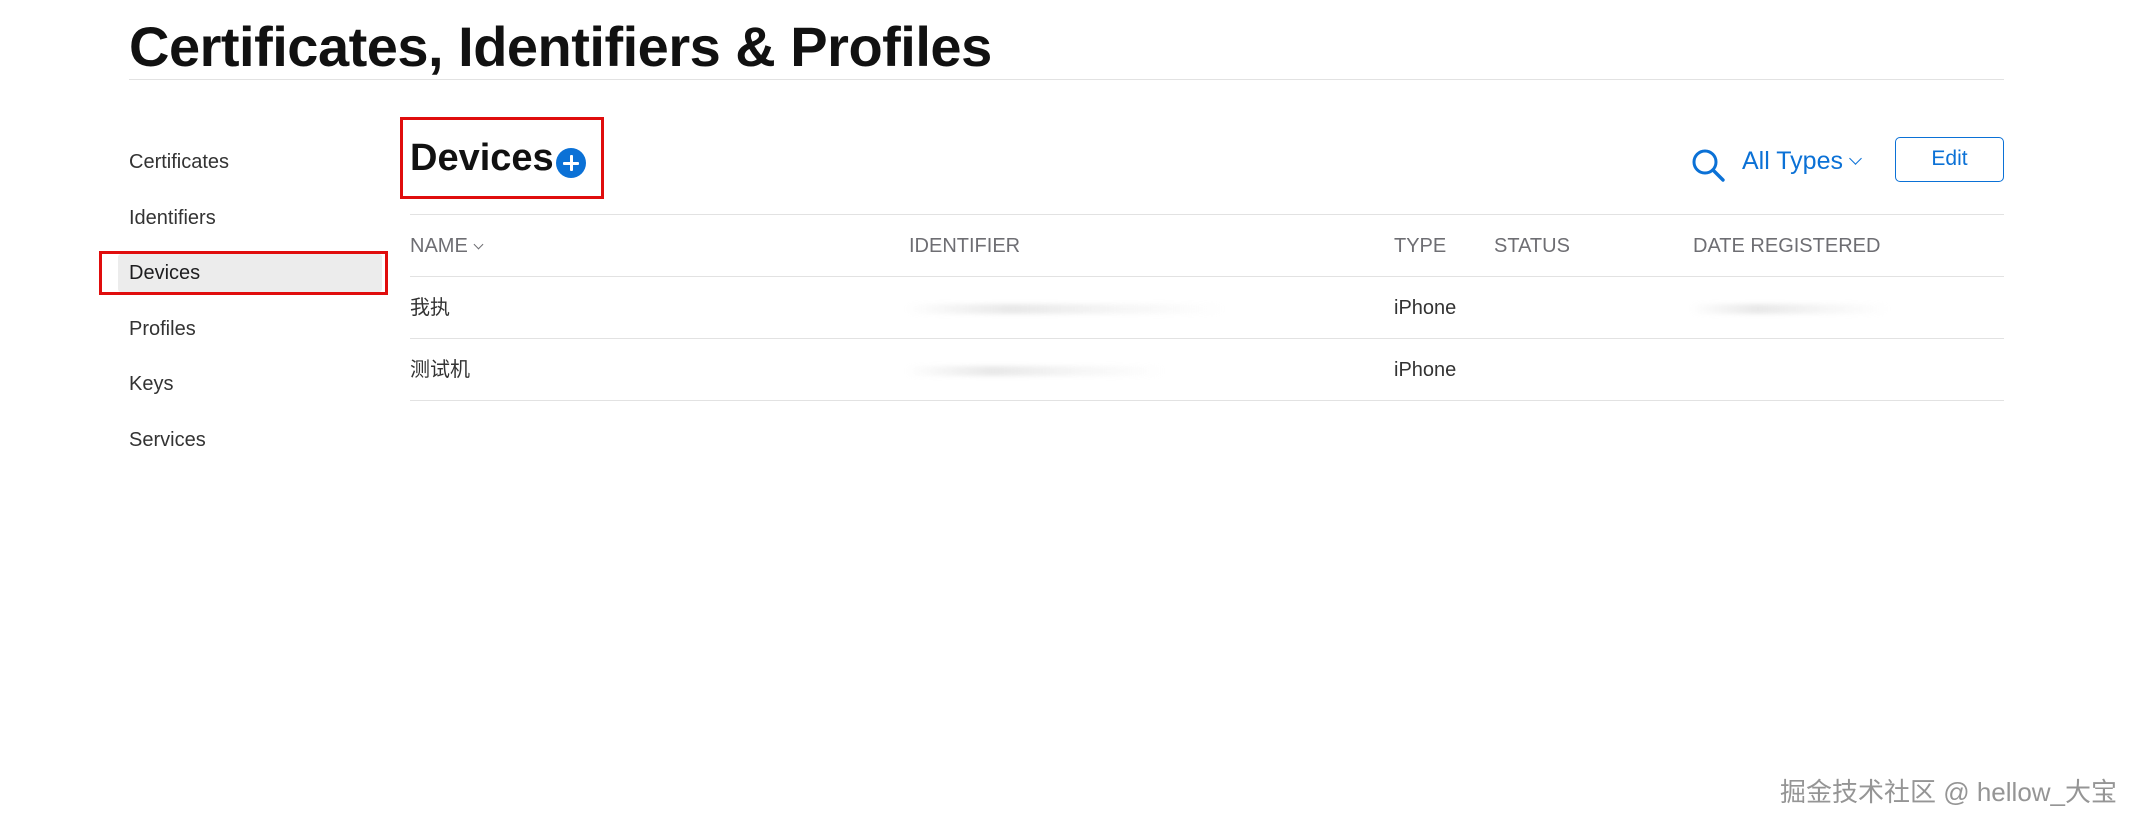  What do you see at coordinates (1066, 79) in the screenshot?
I see `title-divider` at bounding box center [1066, 79].